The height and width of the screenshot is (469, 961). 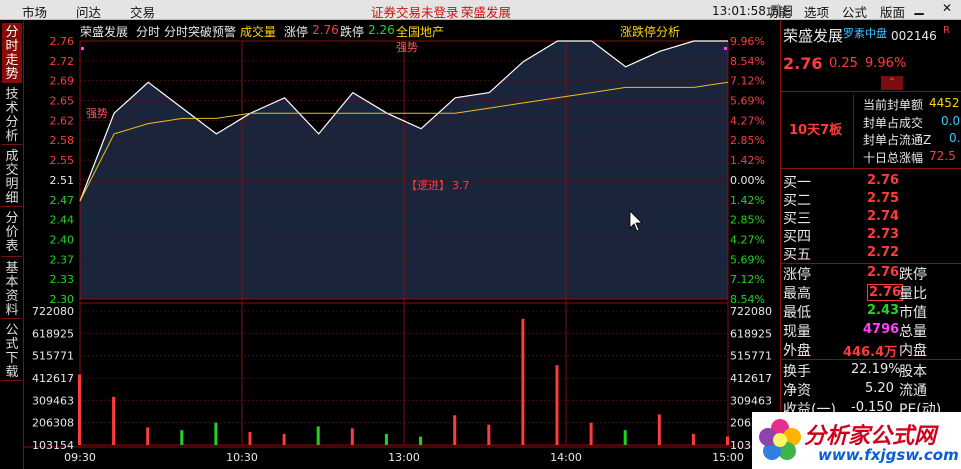 I want to click on limit-analysis-button: 涨跌停分析, so click(x=650, y=31).